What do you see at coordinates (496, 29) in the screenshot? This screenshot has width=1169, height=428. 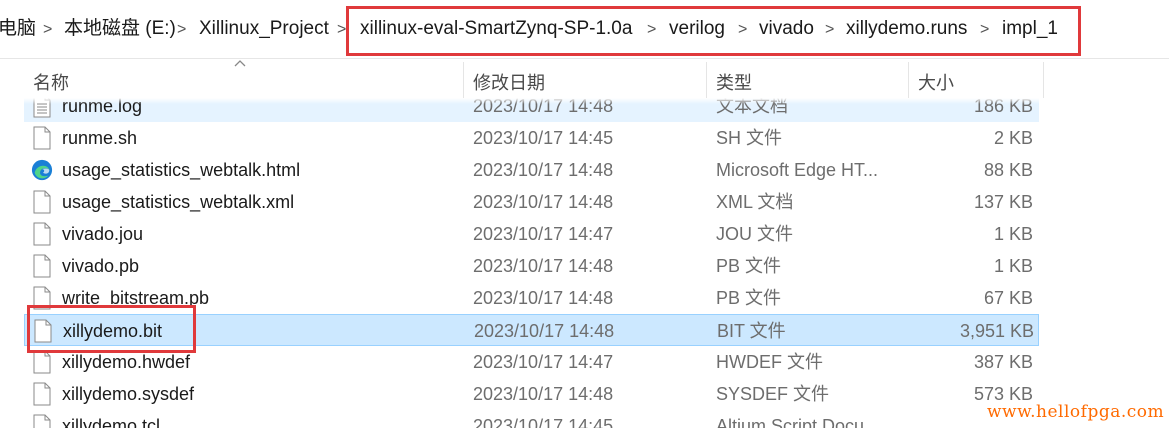 I see `breadcrumb-item-eval-folder: xillinux-eval-SmartZynq-SP-1.0a` at bounding box center [496, 29].